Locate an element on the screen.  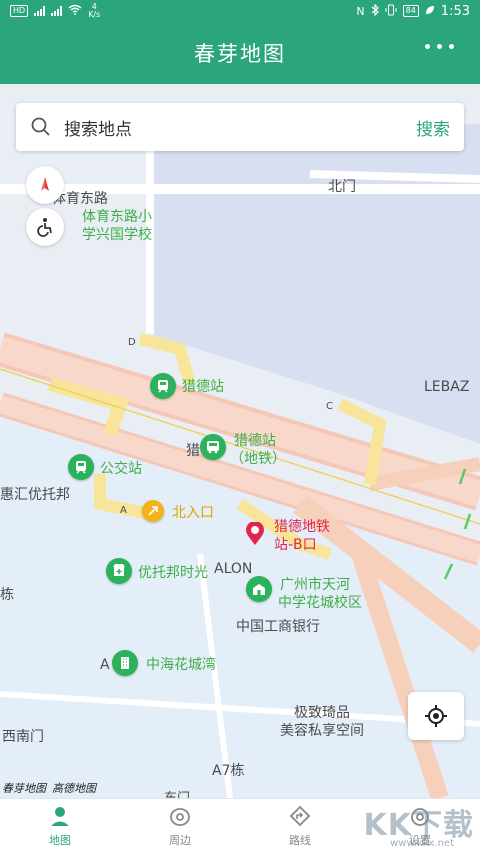
metro-station-icon is located at coordinates (163, 386).